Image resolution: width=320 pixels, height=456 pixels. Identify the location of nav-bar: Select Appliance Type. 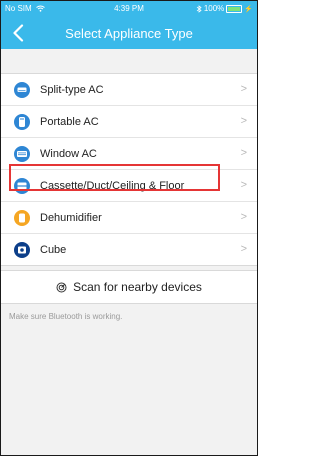
(129, 33).